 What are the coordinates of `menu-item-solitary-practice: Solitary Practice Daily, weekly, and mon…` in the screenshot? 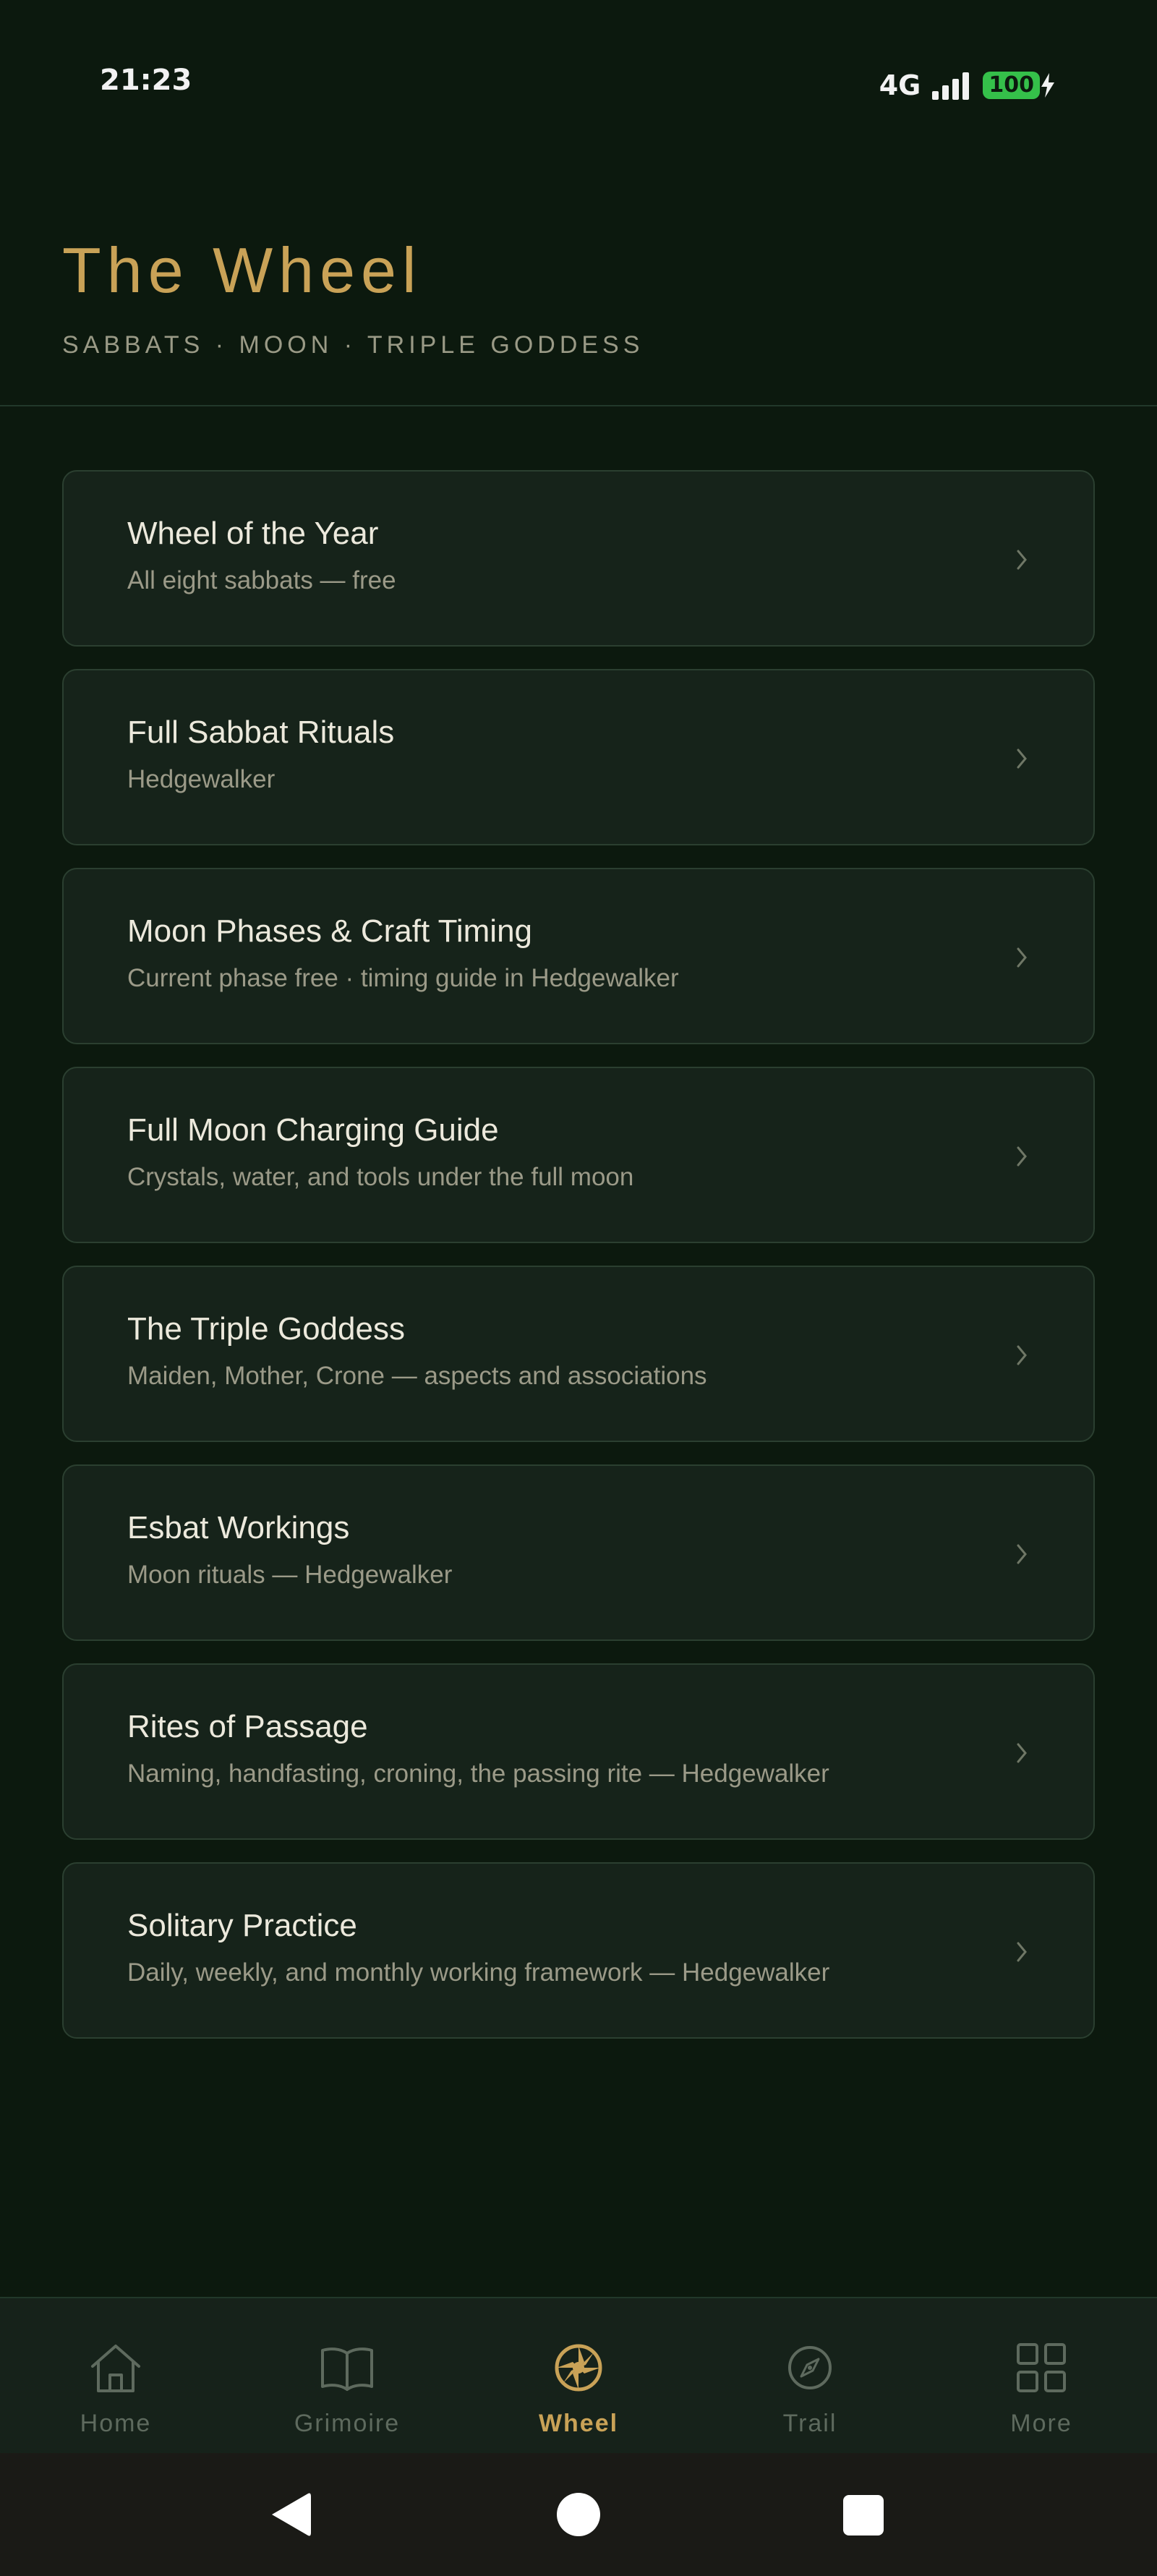 It's located at (578, 1950).